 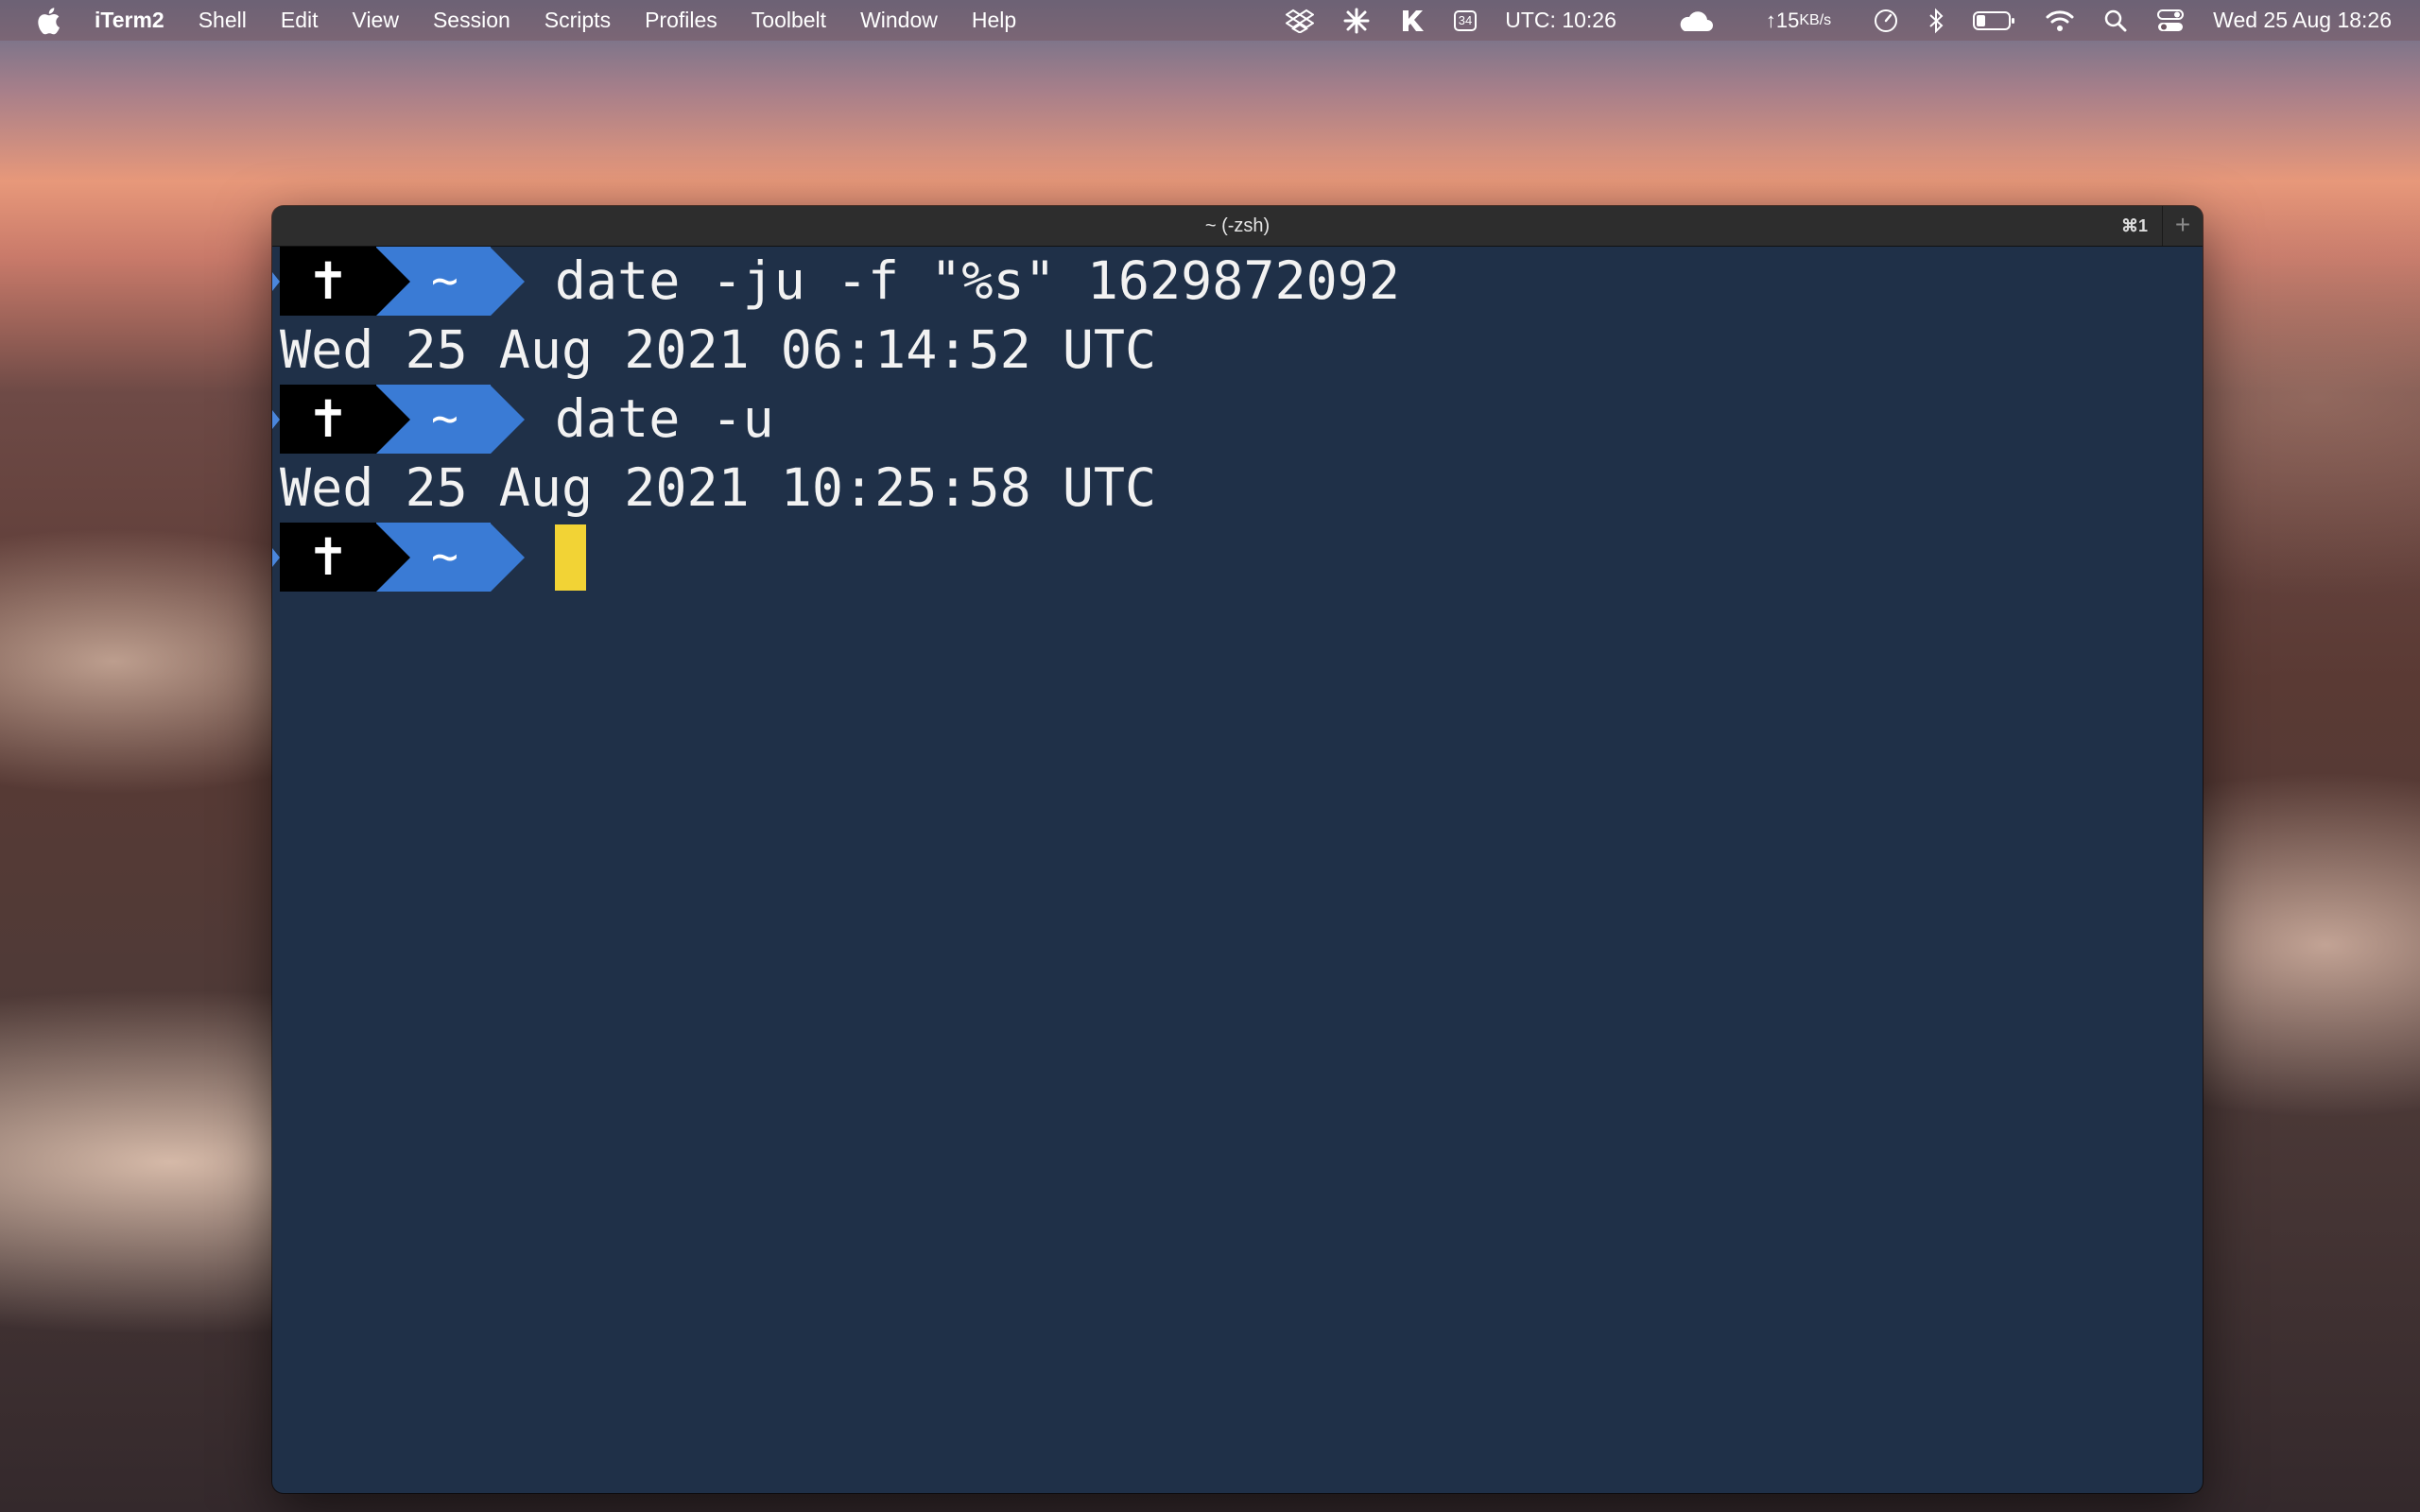 I want to click on menu-window: Window, so click(x=899, y=20).